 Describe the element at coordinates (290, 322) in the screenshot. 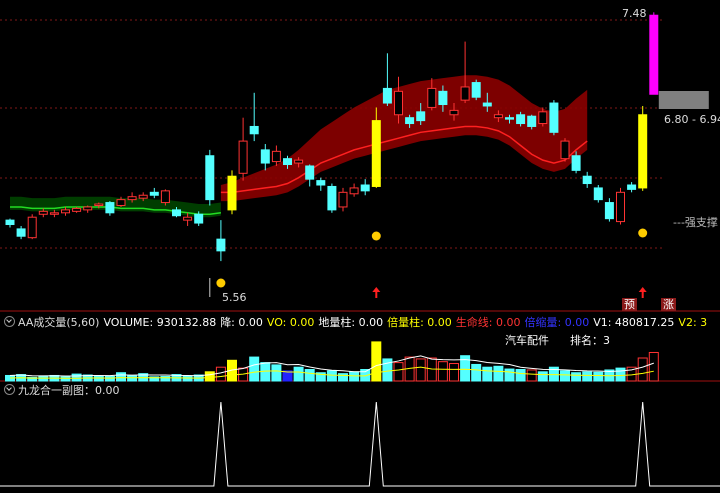

I see `vo-value: VO: 0.00` at that location.